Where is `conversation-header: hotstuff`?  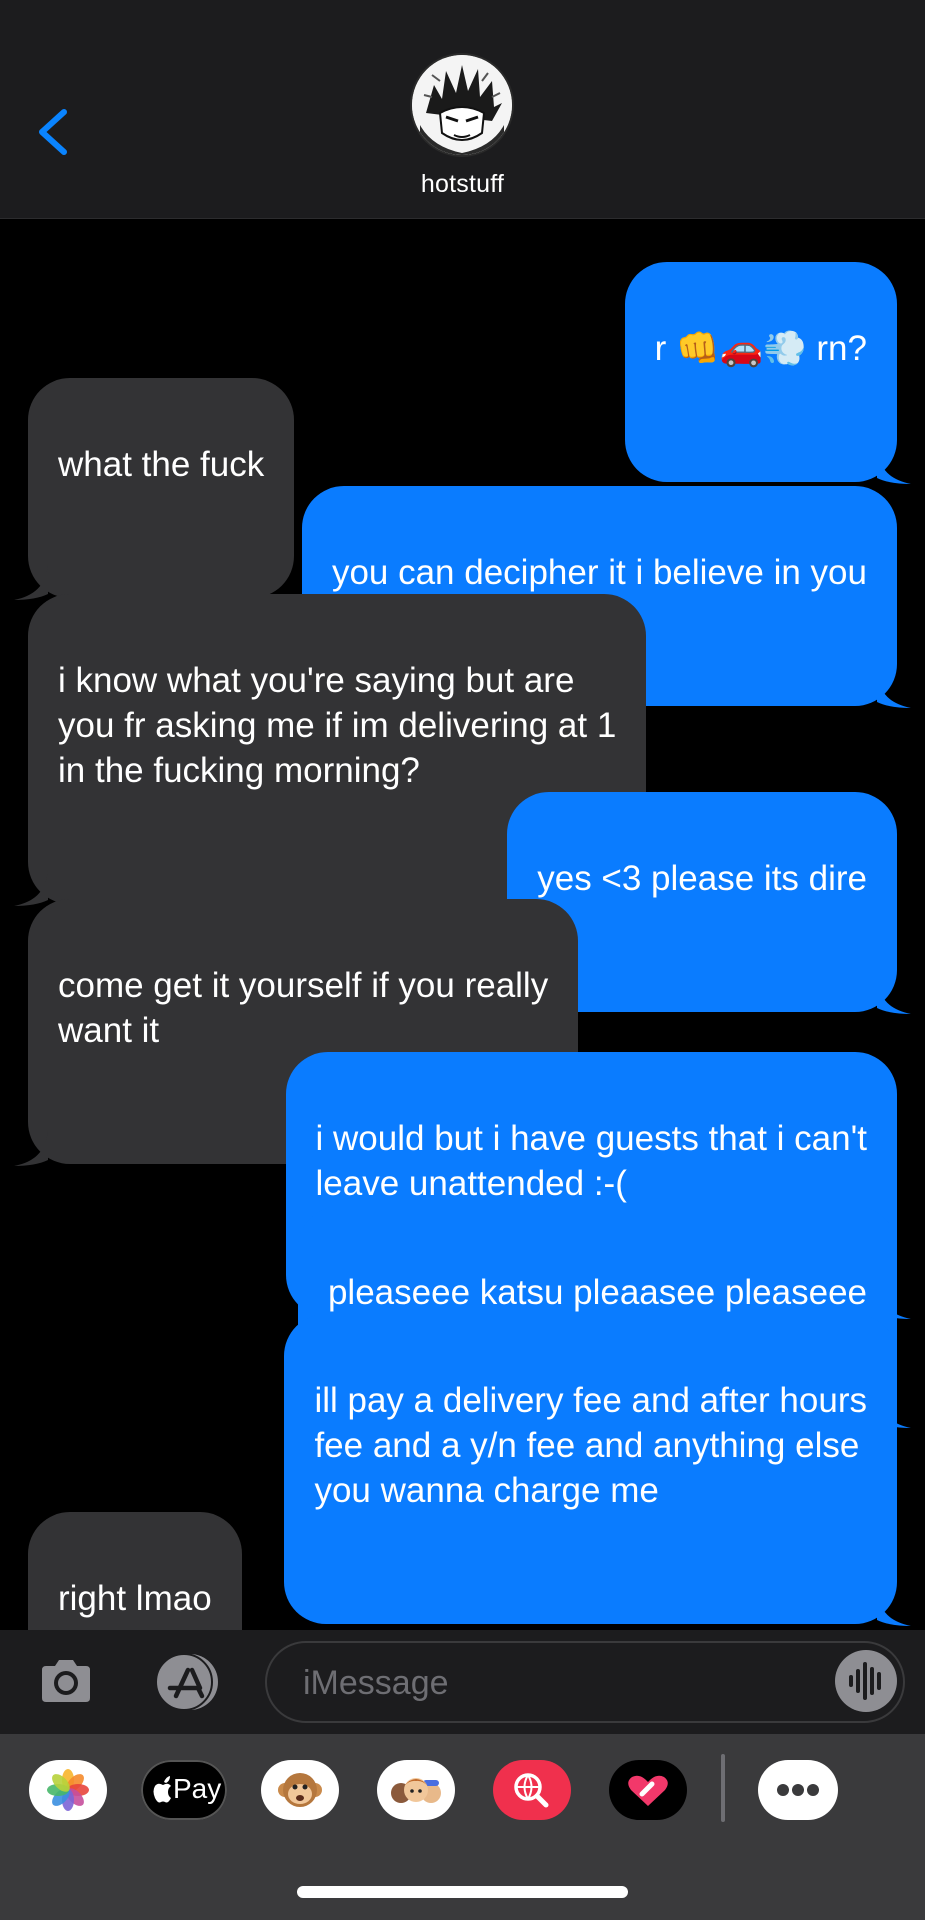
conversation-header: hotstuff is located at coordinates (462, 109).